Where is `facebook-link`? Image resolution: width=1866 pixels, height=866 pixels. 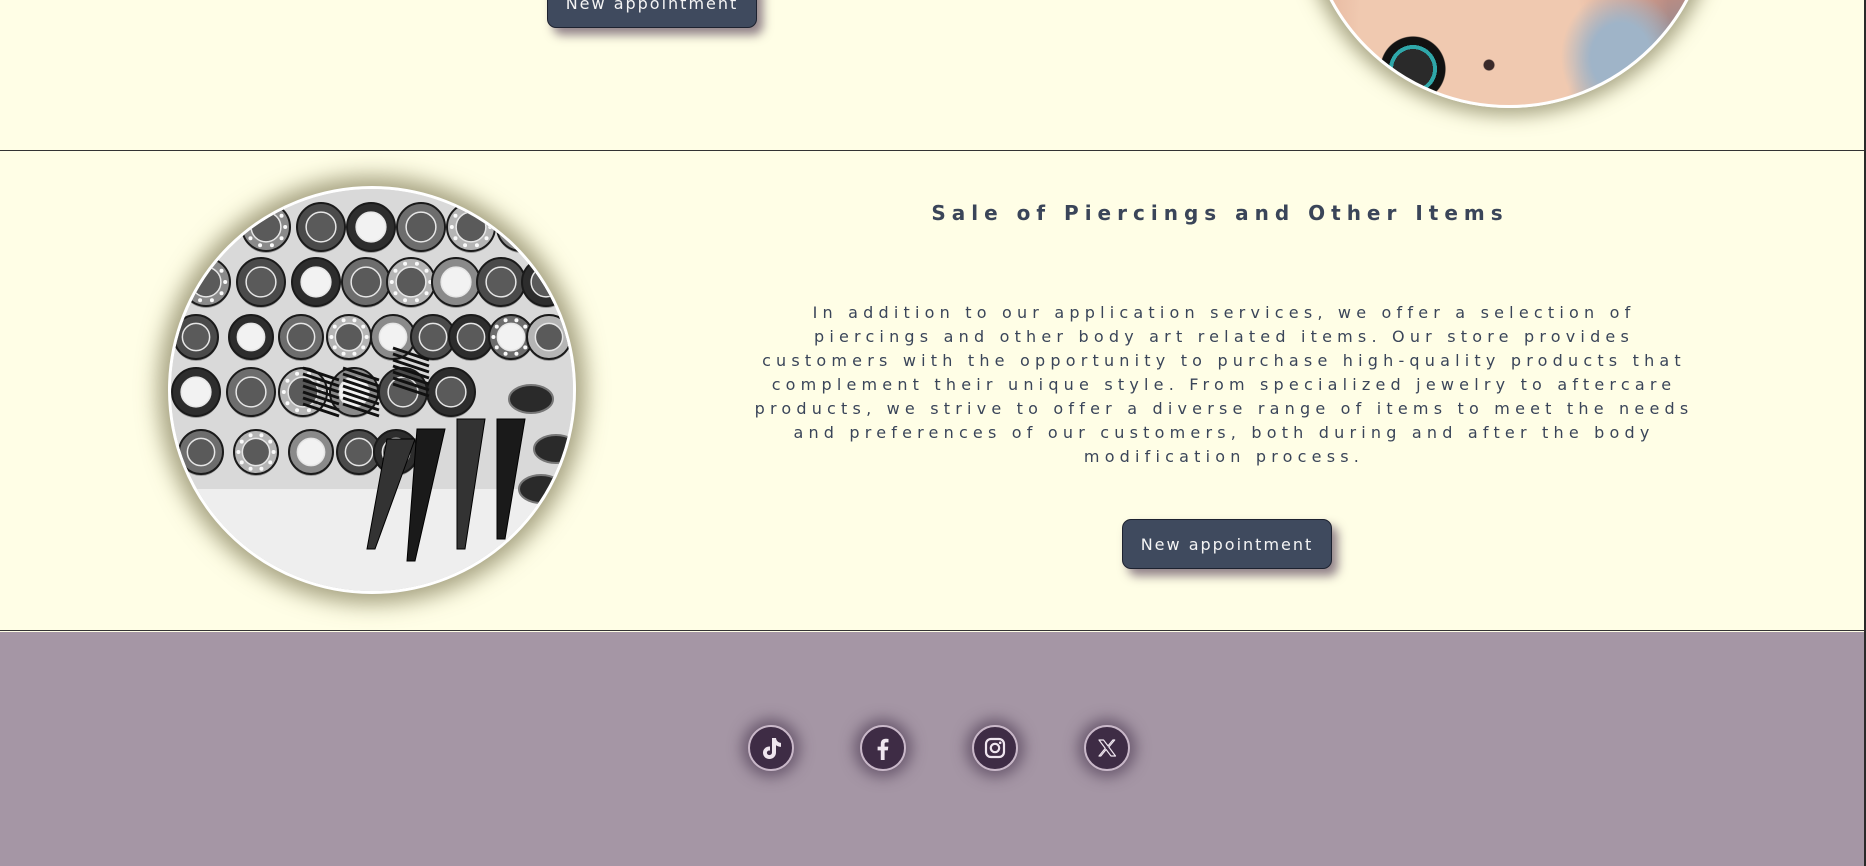
facebook-link is located at coordinates (883, 748).